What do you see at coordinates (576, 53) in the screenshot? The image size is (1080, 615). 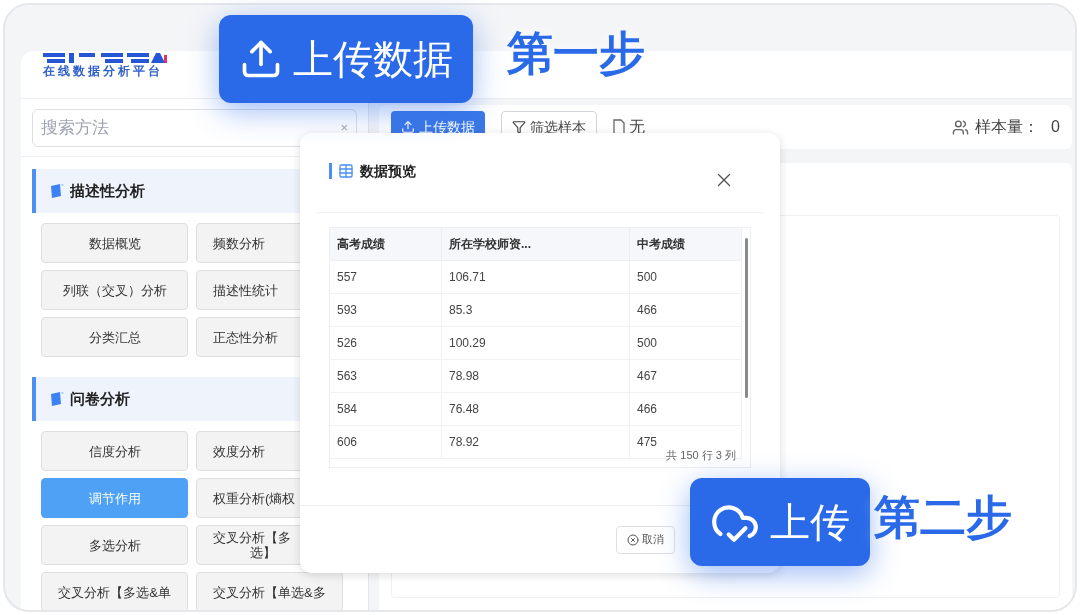 I see `step-label: 第一步` at bounding box center [576, 53].